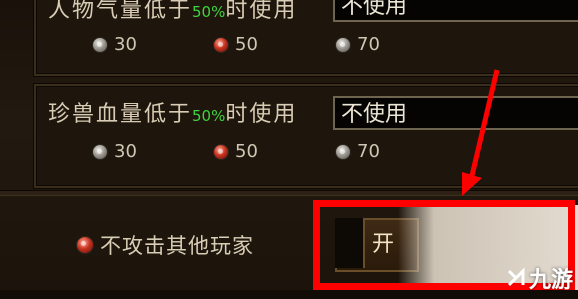 The width and height of the screenshot is (578, 299). I want to click on bottom-strip, so click(289, 294).